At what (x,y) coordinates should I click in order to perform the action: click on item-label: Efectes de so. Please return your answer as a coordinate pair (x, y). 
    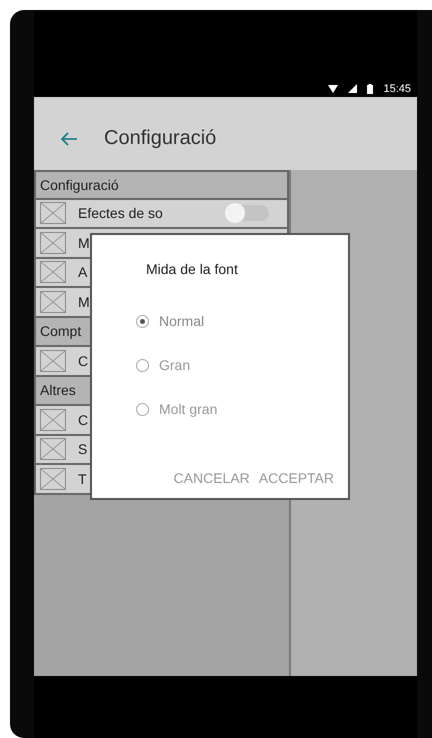
    Looking at the image, I should click on (120, 213).